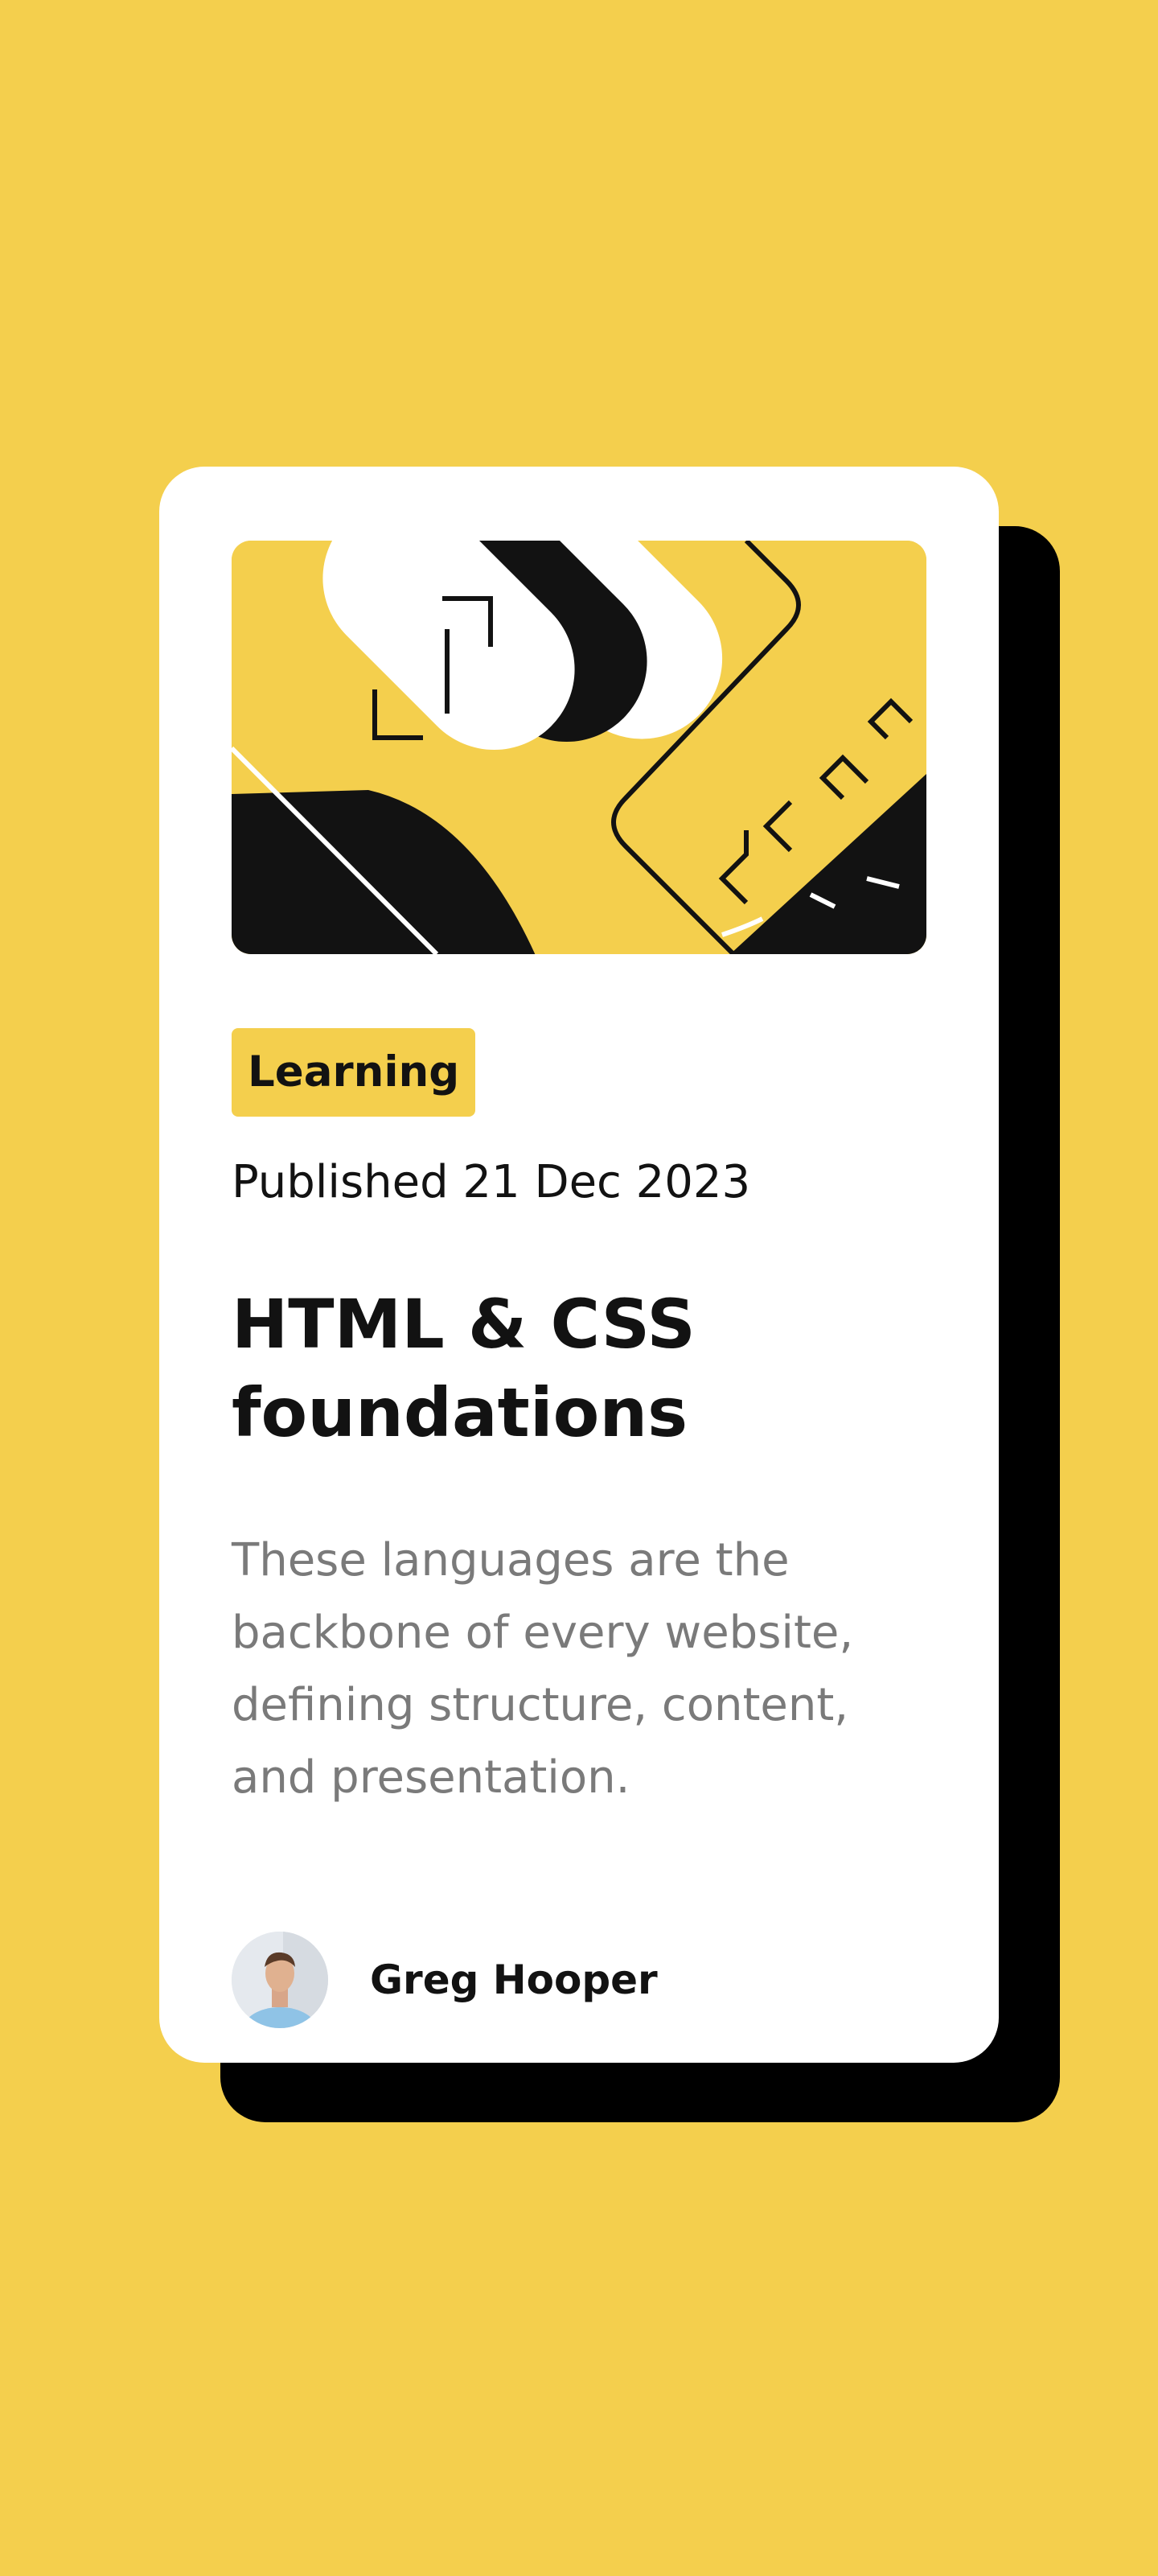 The height and width of the screenshot is (2576, 1158). I want to click on category-tag: Learning, so click(354, 1072).